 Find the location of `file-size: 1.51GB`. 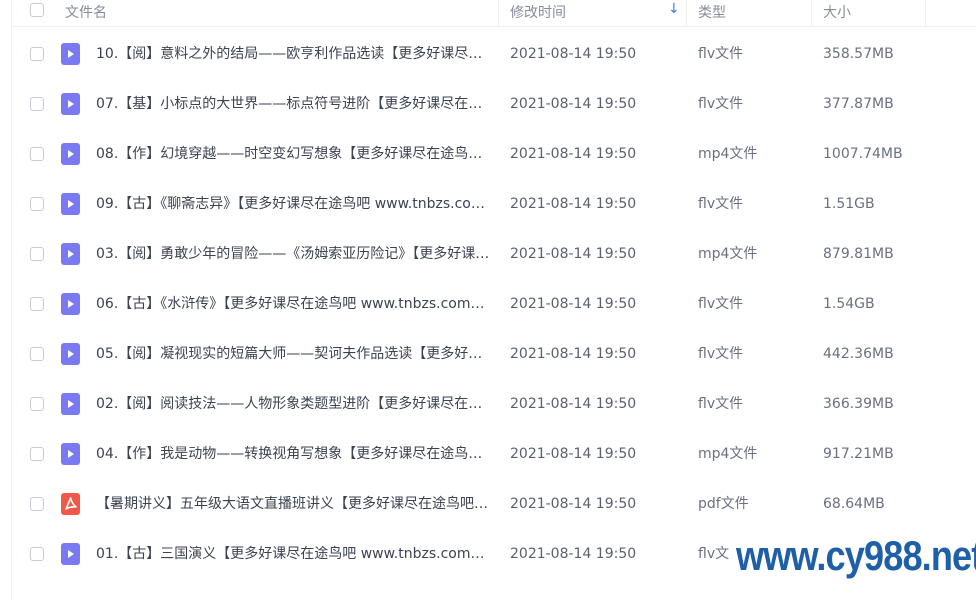

file-size: 1.51GB is located at coordinates (849, 204).